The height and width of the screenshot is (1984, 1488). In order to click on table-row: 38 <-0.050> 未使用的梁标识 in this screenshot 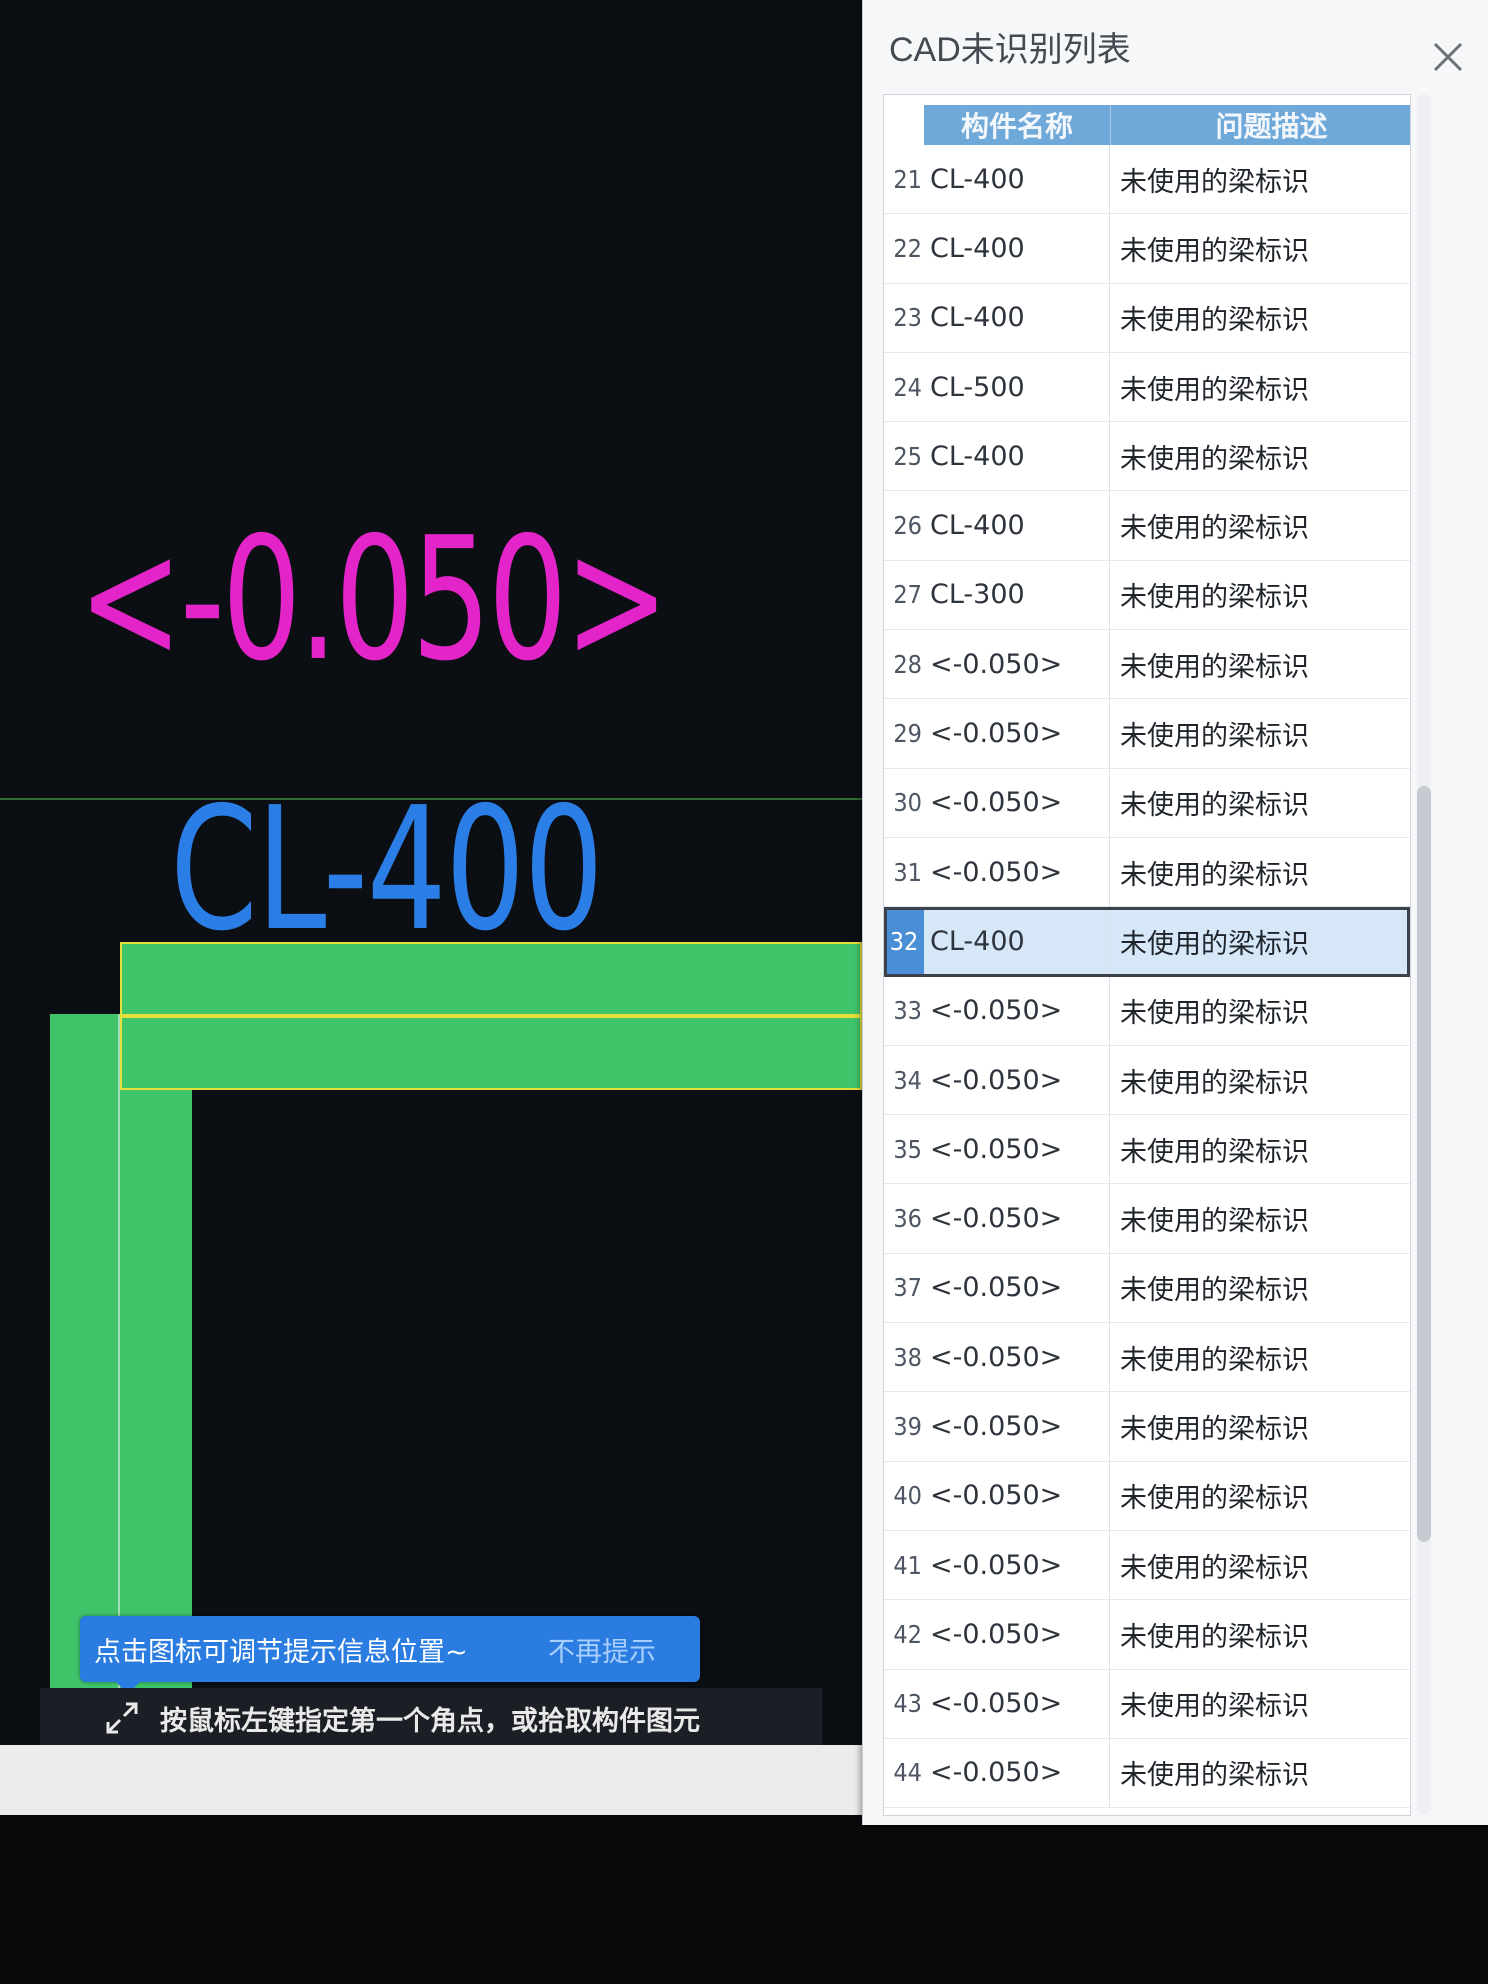, I will do `click(1147, 1358)`.